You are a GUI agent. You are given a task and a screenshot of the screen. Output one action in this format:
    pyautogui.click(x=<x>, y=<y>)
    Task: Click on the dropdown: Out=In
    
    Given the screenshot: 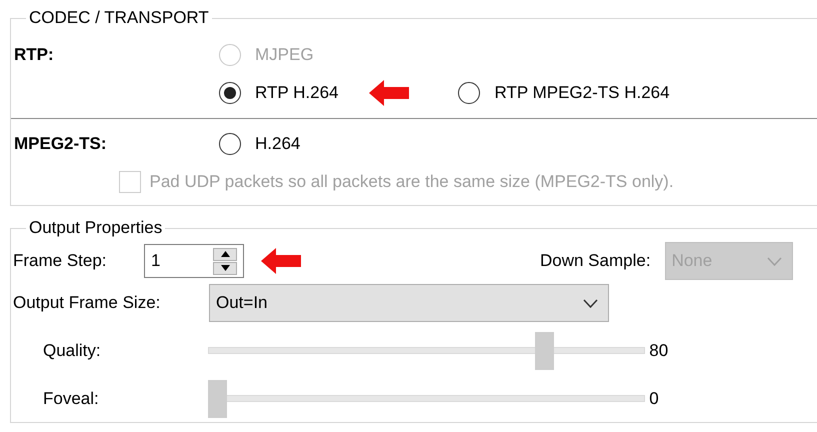 What is the action you would take?
    pyautogui.click(x=409, y=303)
    